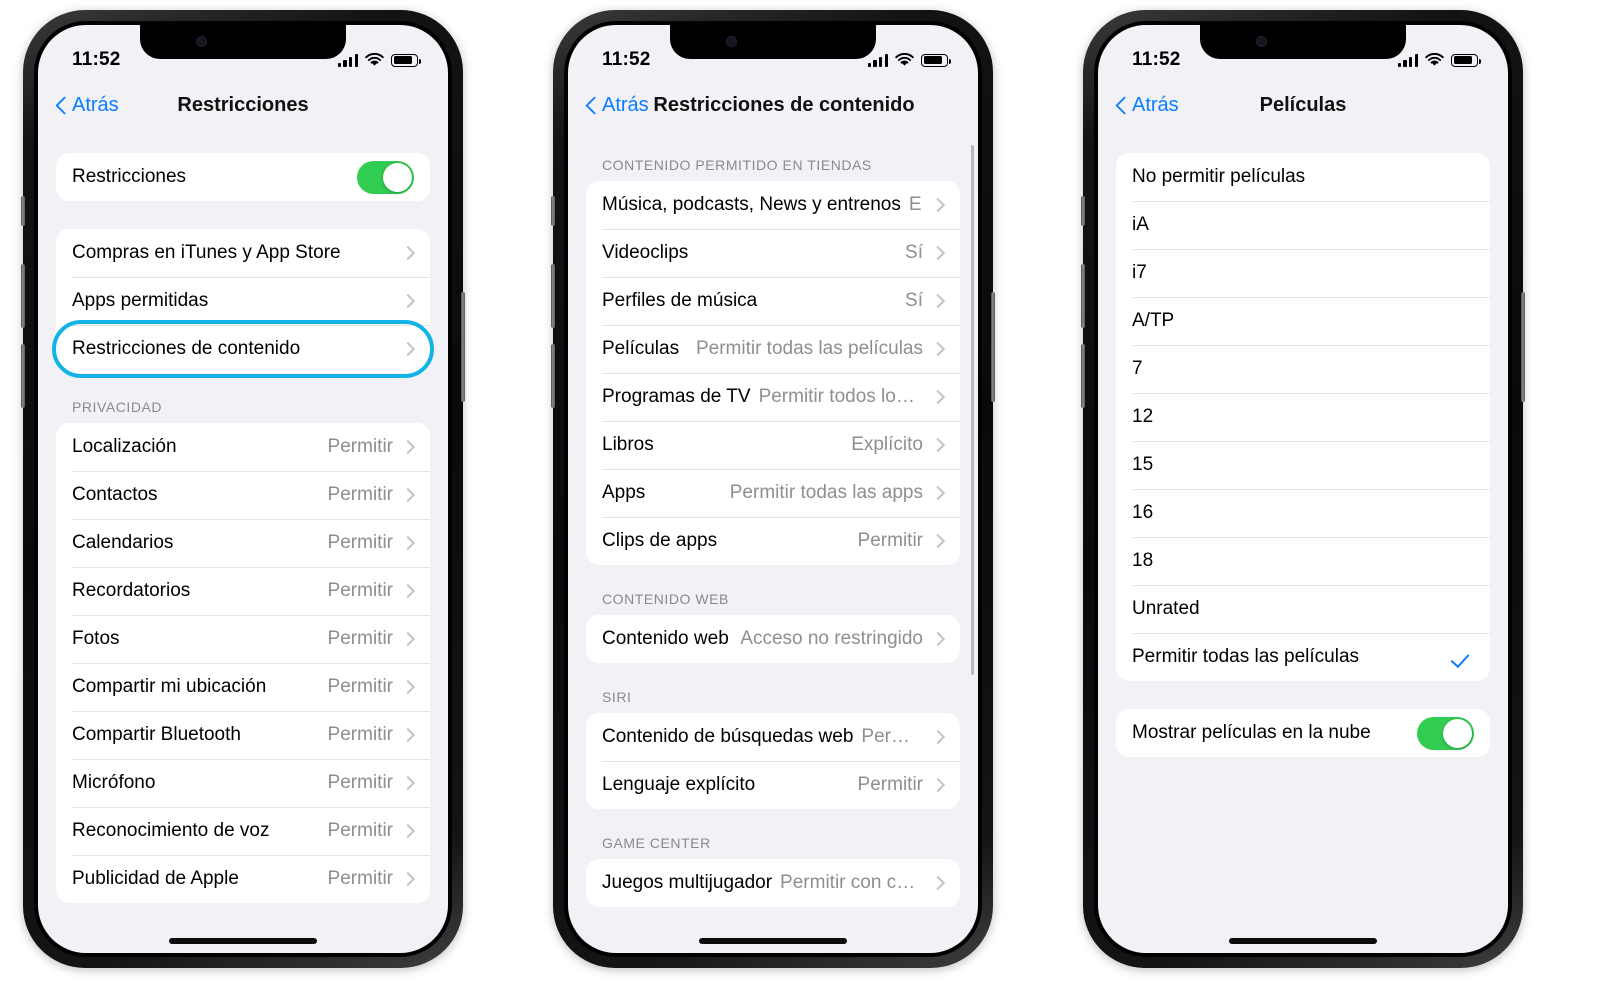 The width and height of the screenshot is (1600, 1000). I want to click on list-row: Localización Permitir, so click(243, 447).